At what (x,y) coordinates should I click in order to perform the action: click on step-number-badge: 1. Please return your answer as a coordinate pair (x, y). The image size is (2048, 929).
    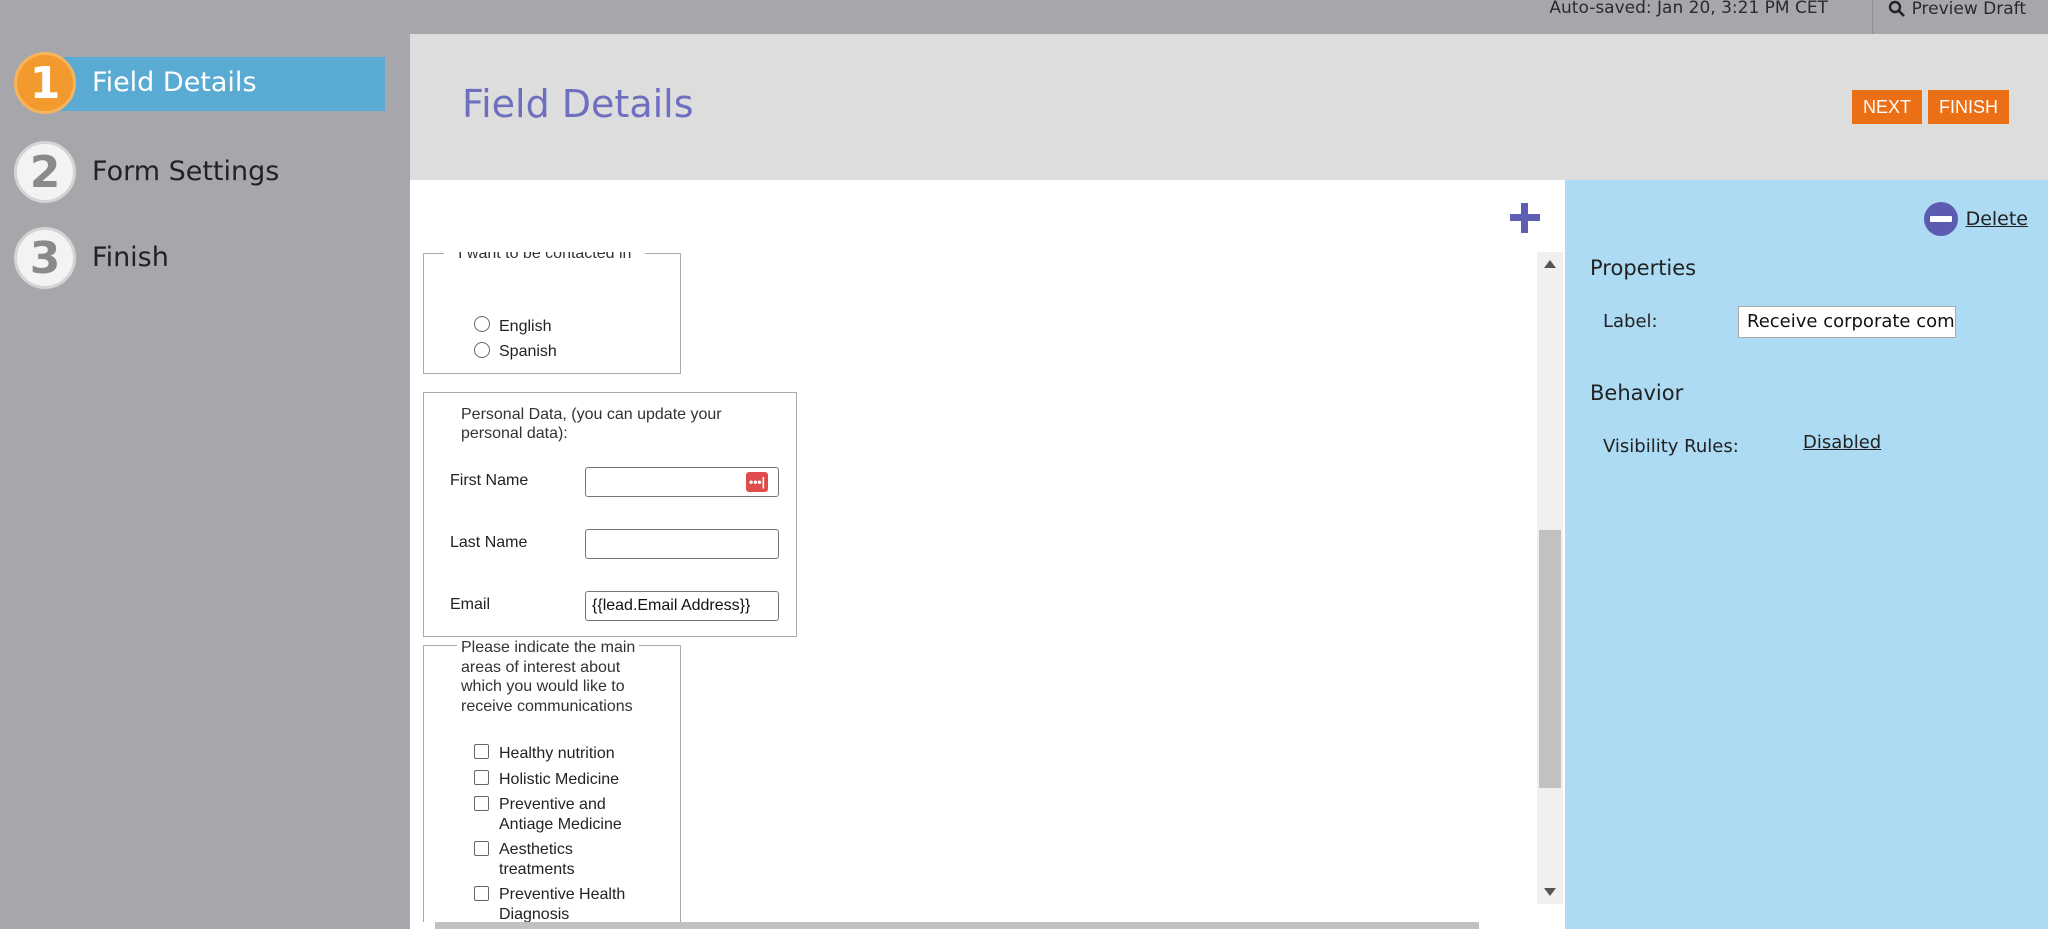
    Looking at the image, I should click on (45, 83).